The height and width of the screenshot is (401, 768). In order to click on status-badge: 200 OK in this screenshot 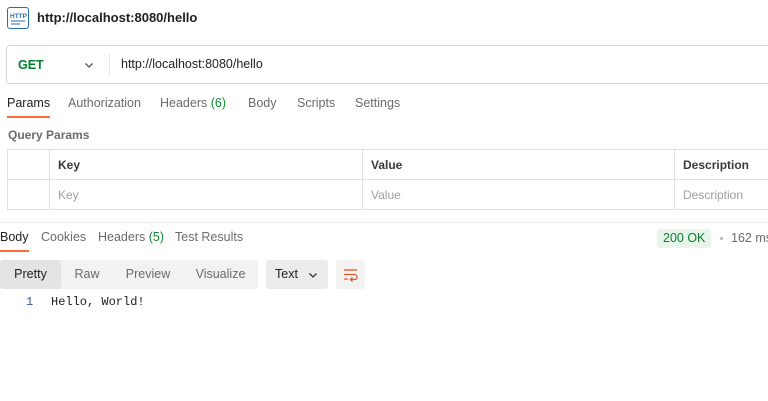, I will do `click(684, 238)`.